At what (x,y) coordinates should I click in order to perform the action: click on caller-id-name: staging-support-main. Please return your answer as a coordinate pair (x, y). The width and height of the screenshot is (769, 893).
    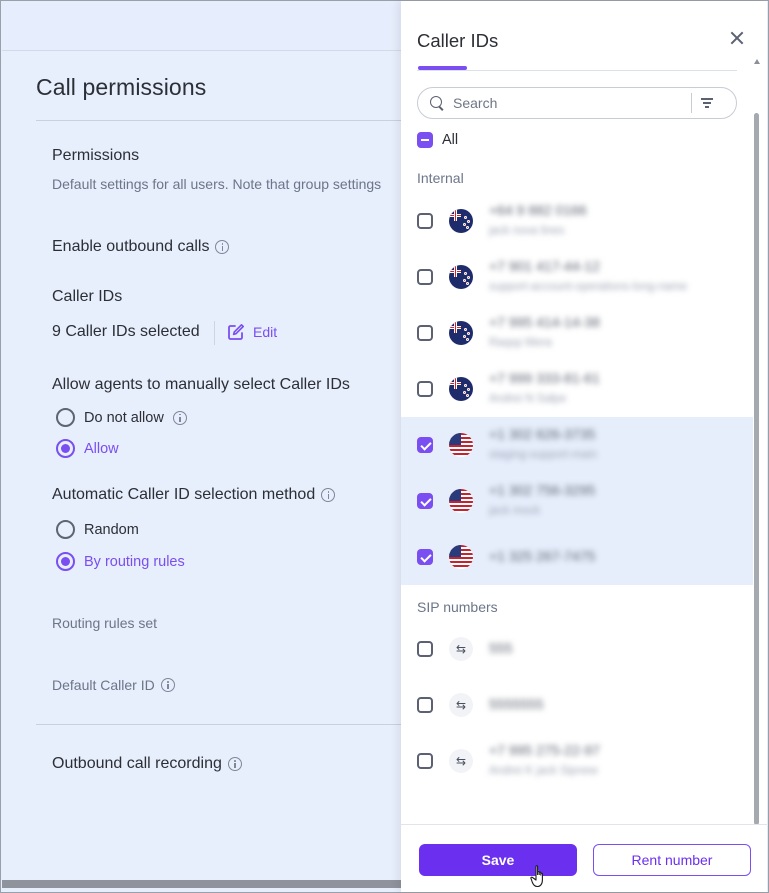
    Looking at the image, I should click on (543, 455).